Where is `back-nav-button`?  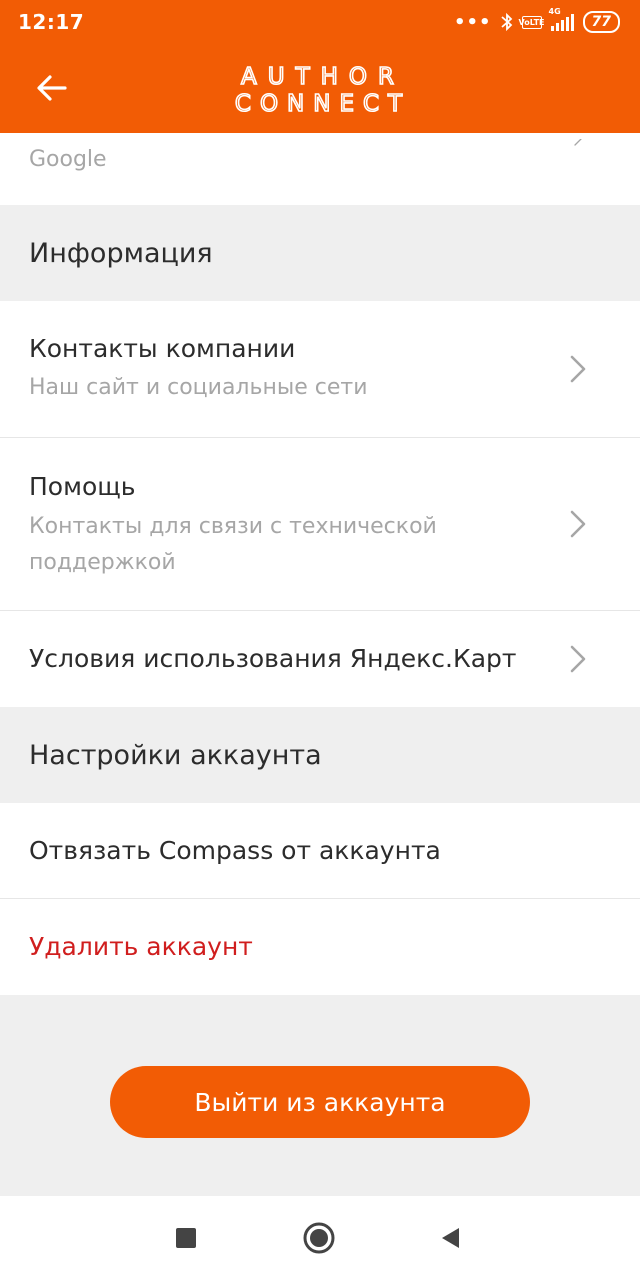
back-nav-button is located at coordinates (450, 1238).